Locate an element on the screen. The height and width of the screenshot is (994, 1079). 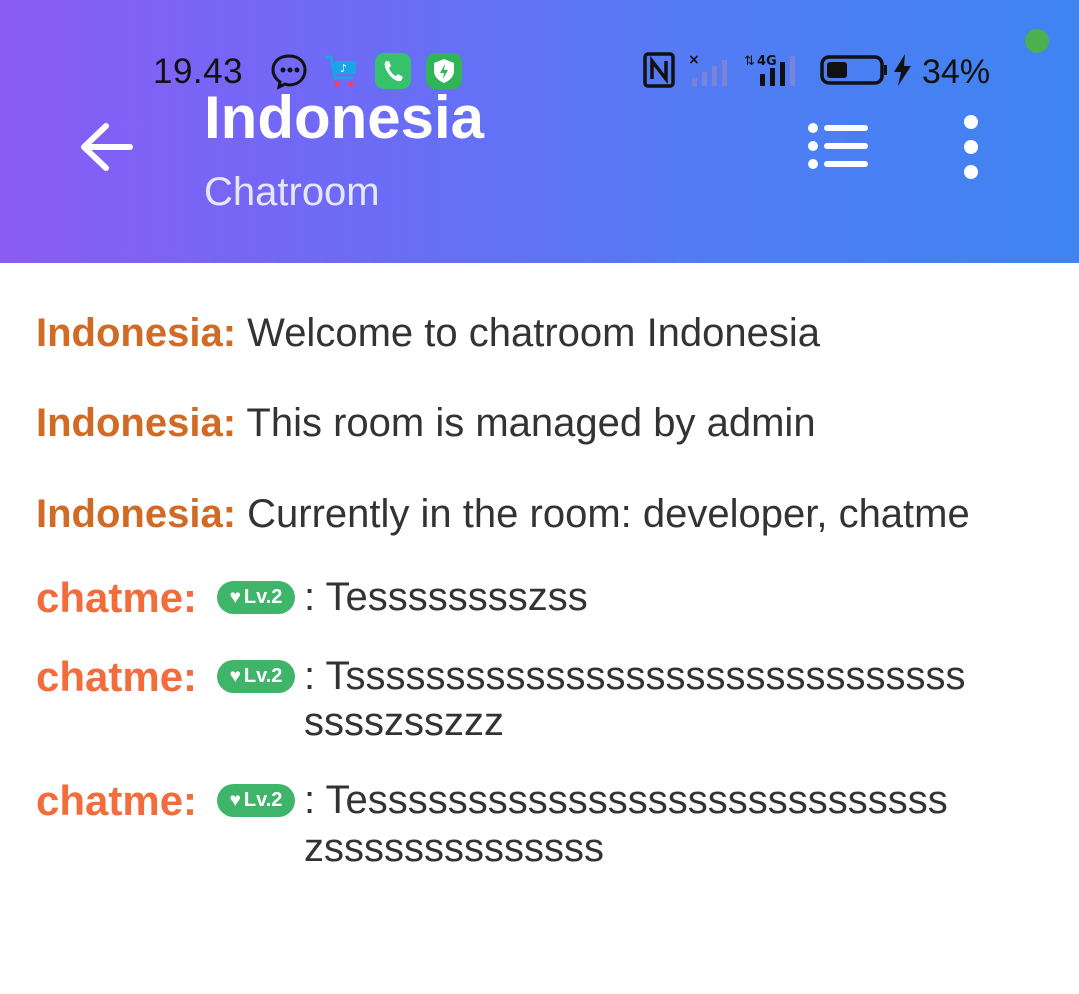
battery-charging-icon is located at coordinates (865, 70).